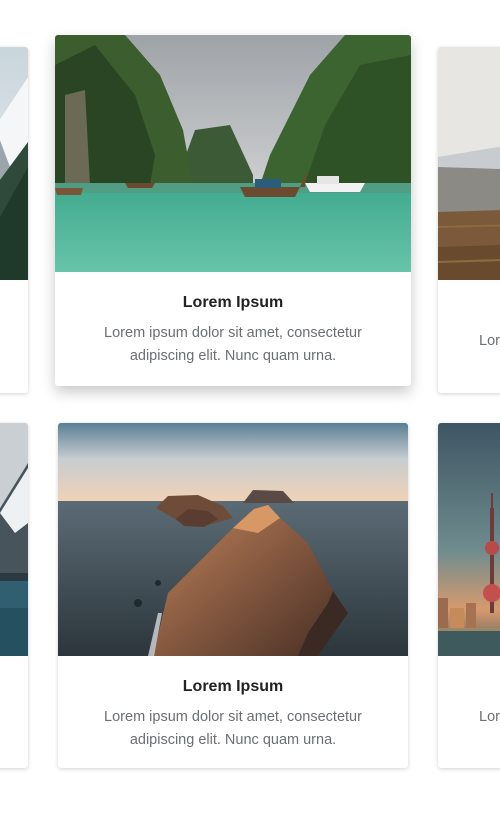 This screenshot has width=500, height=816. Describe the element at coordinates (469, 163) in the screenshot. I see `desert-plains-image` at that location.